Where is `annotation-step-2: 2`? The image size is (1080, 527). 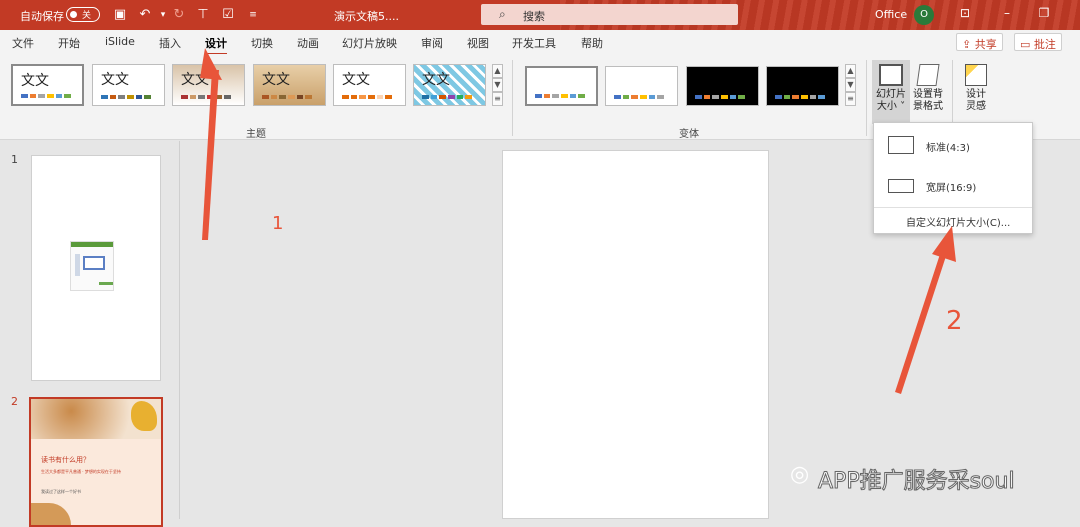 annotation-step-2: 2 is located at coordinates (954, 321).